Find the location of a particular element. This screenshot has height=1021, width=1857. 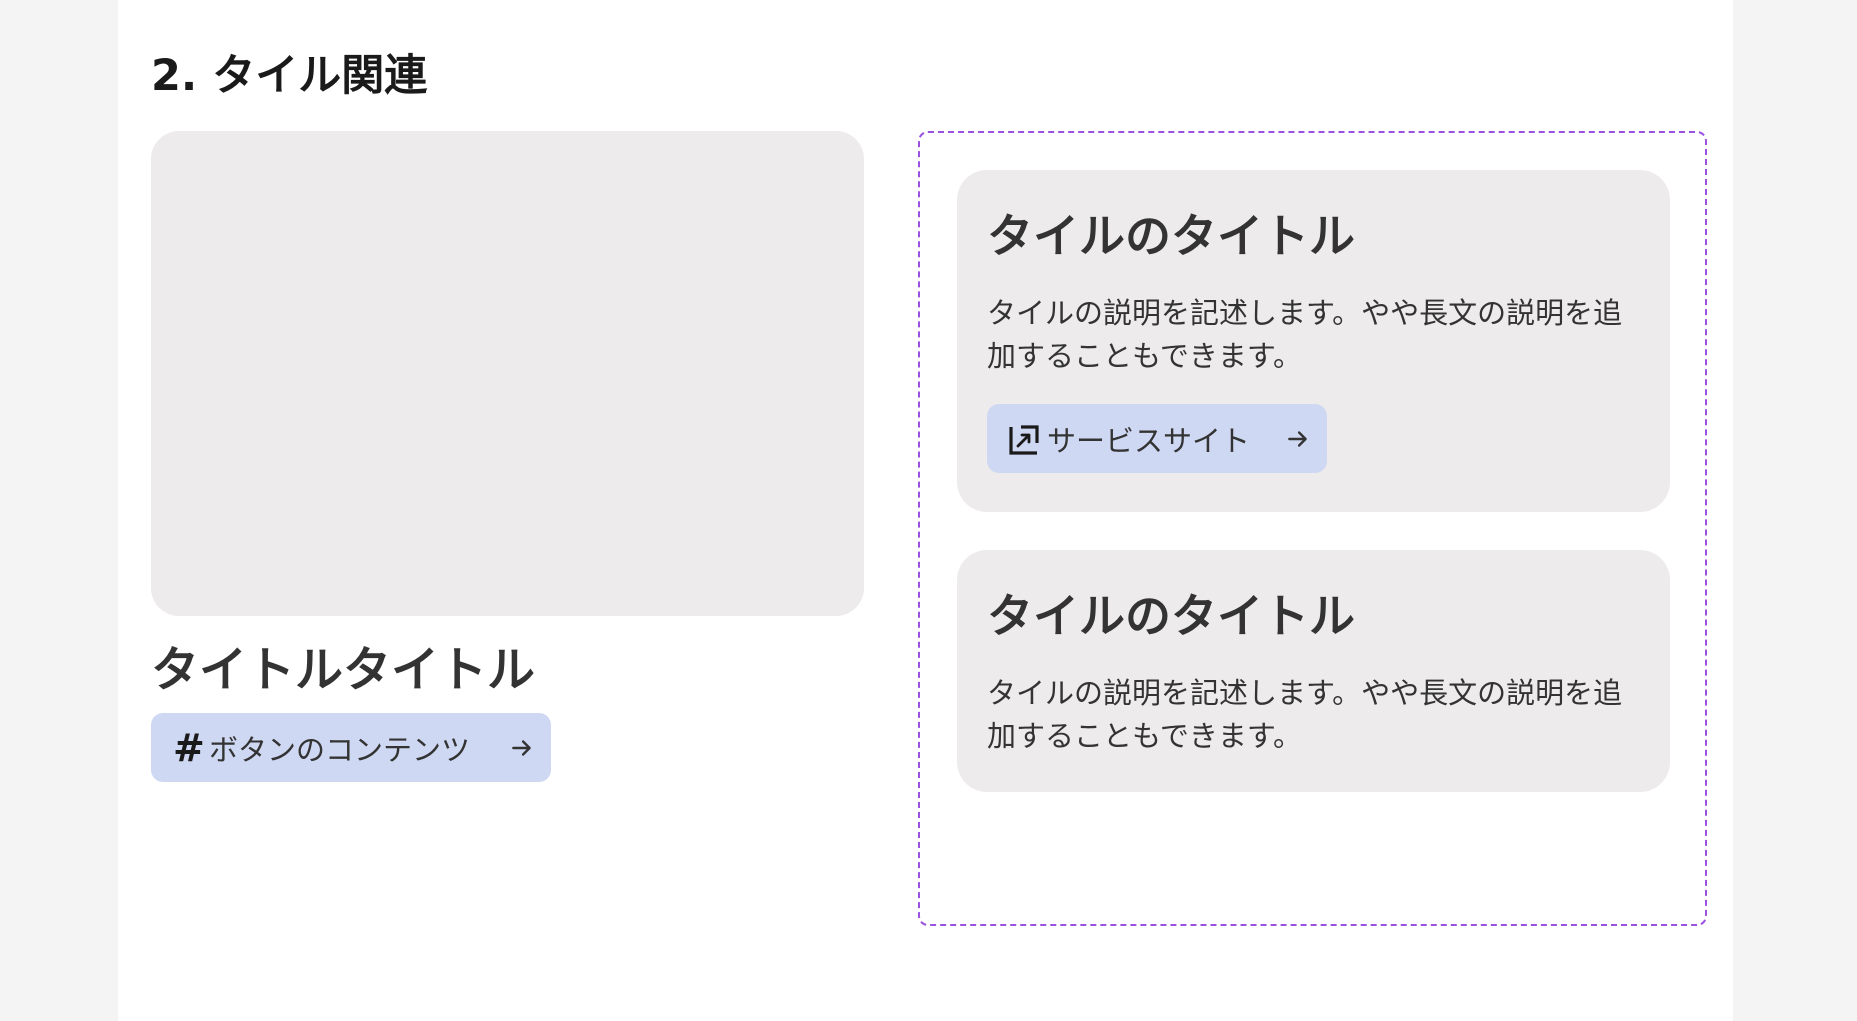

service-site-button: サービスサイト is located at coordinates (1157, 438).